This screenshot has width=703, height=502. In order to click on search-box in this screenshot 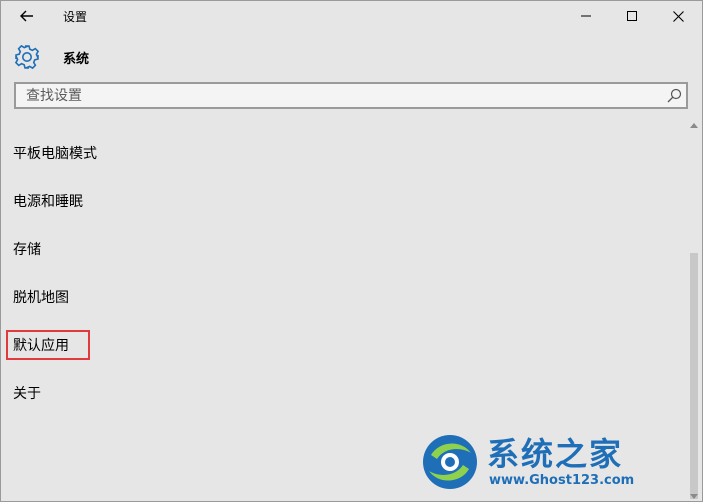, I will do `click(351, 95)`.